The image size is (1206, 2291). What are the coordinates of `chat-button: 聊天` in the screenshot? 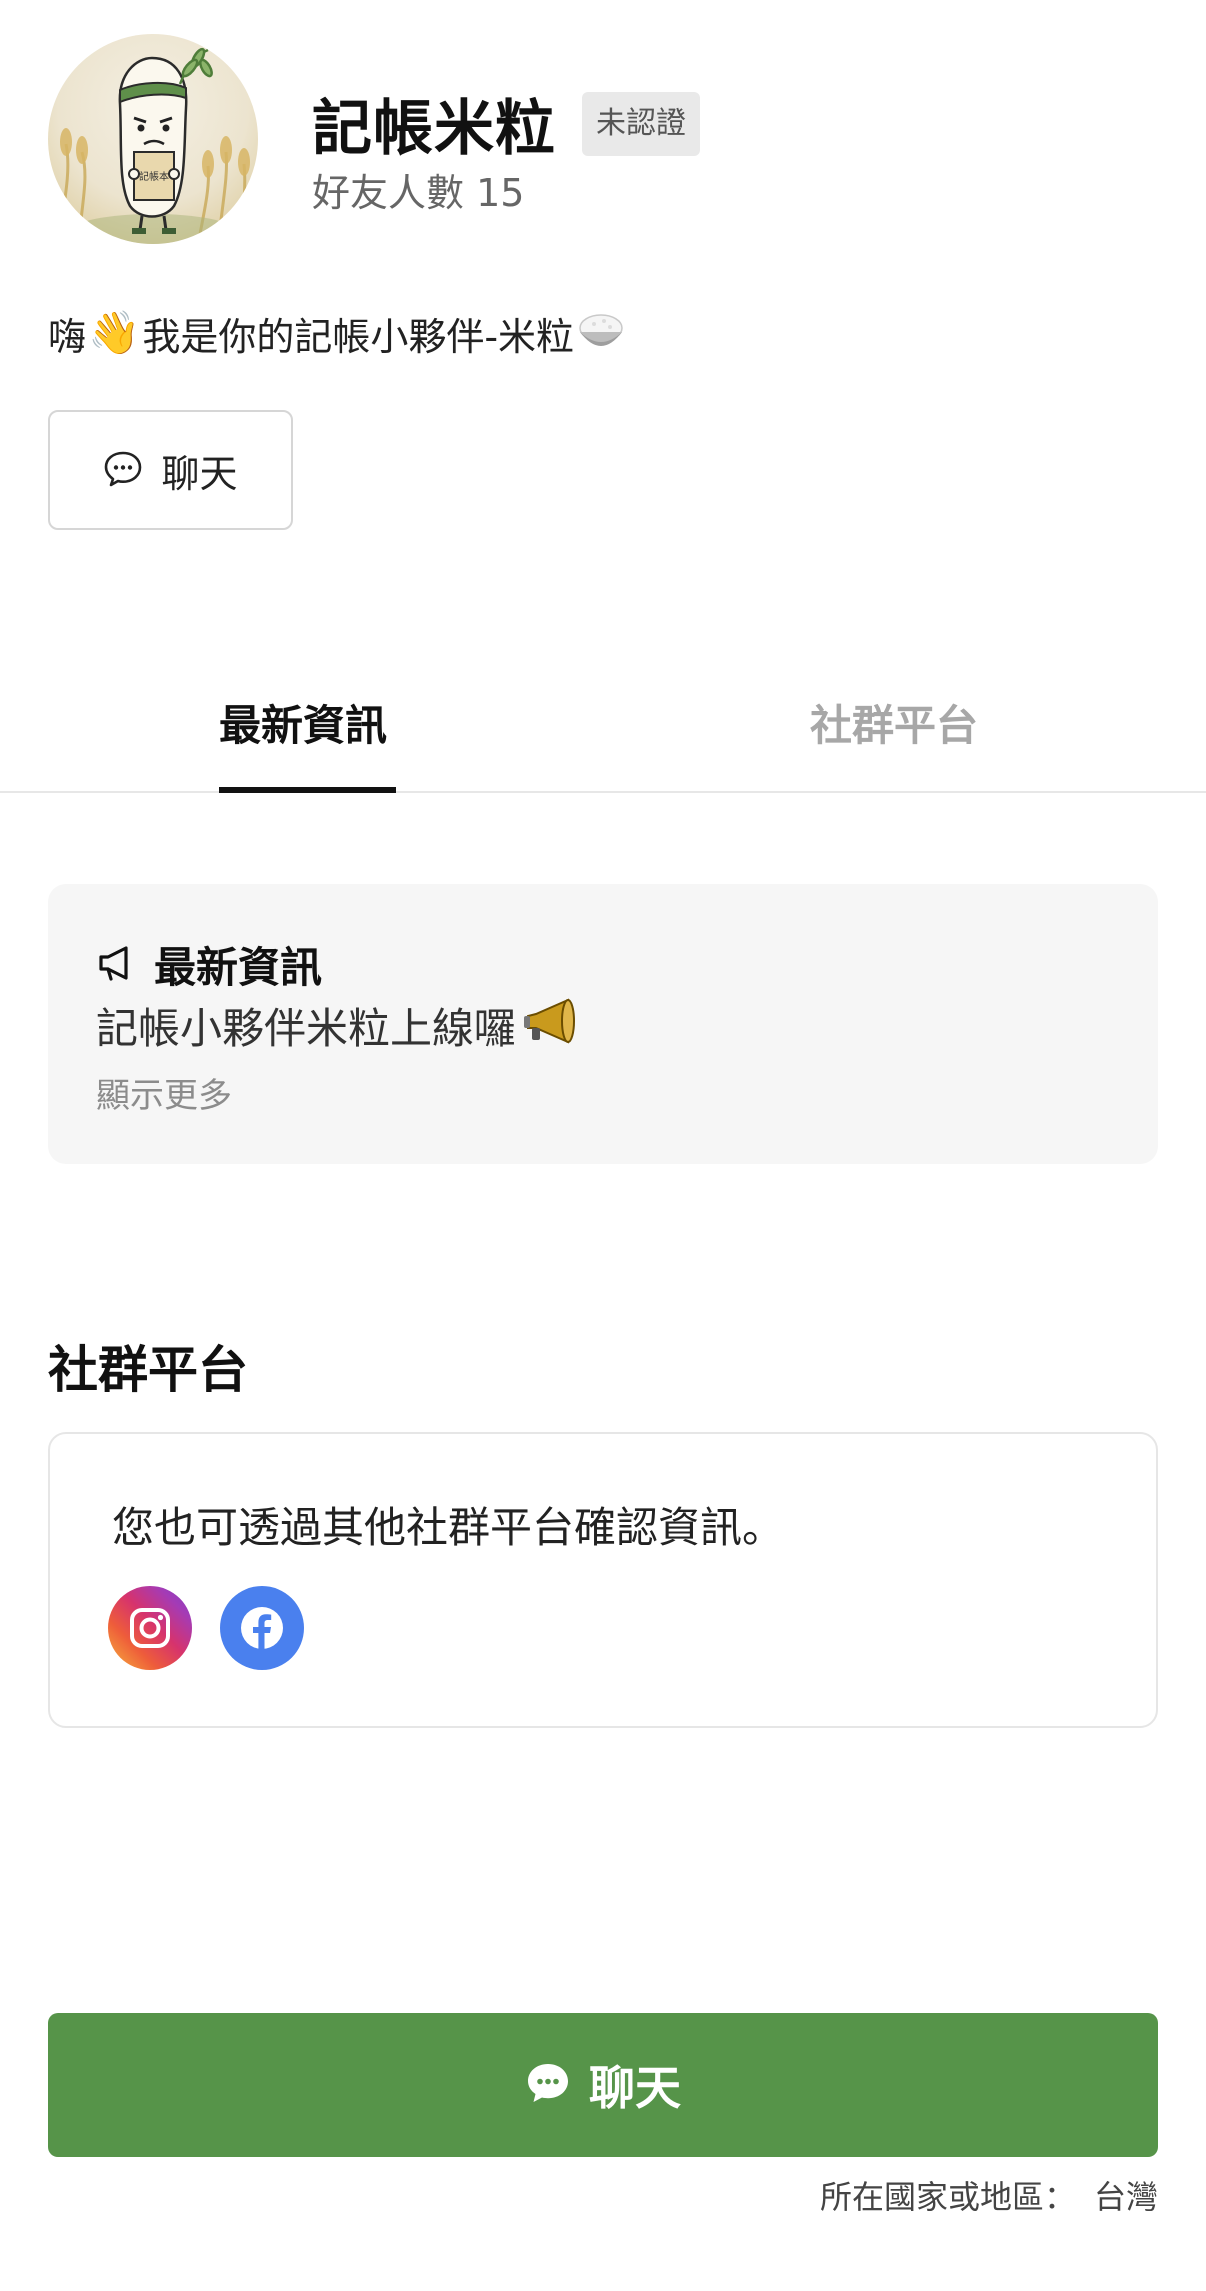 It's located at (170, 470).